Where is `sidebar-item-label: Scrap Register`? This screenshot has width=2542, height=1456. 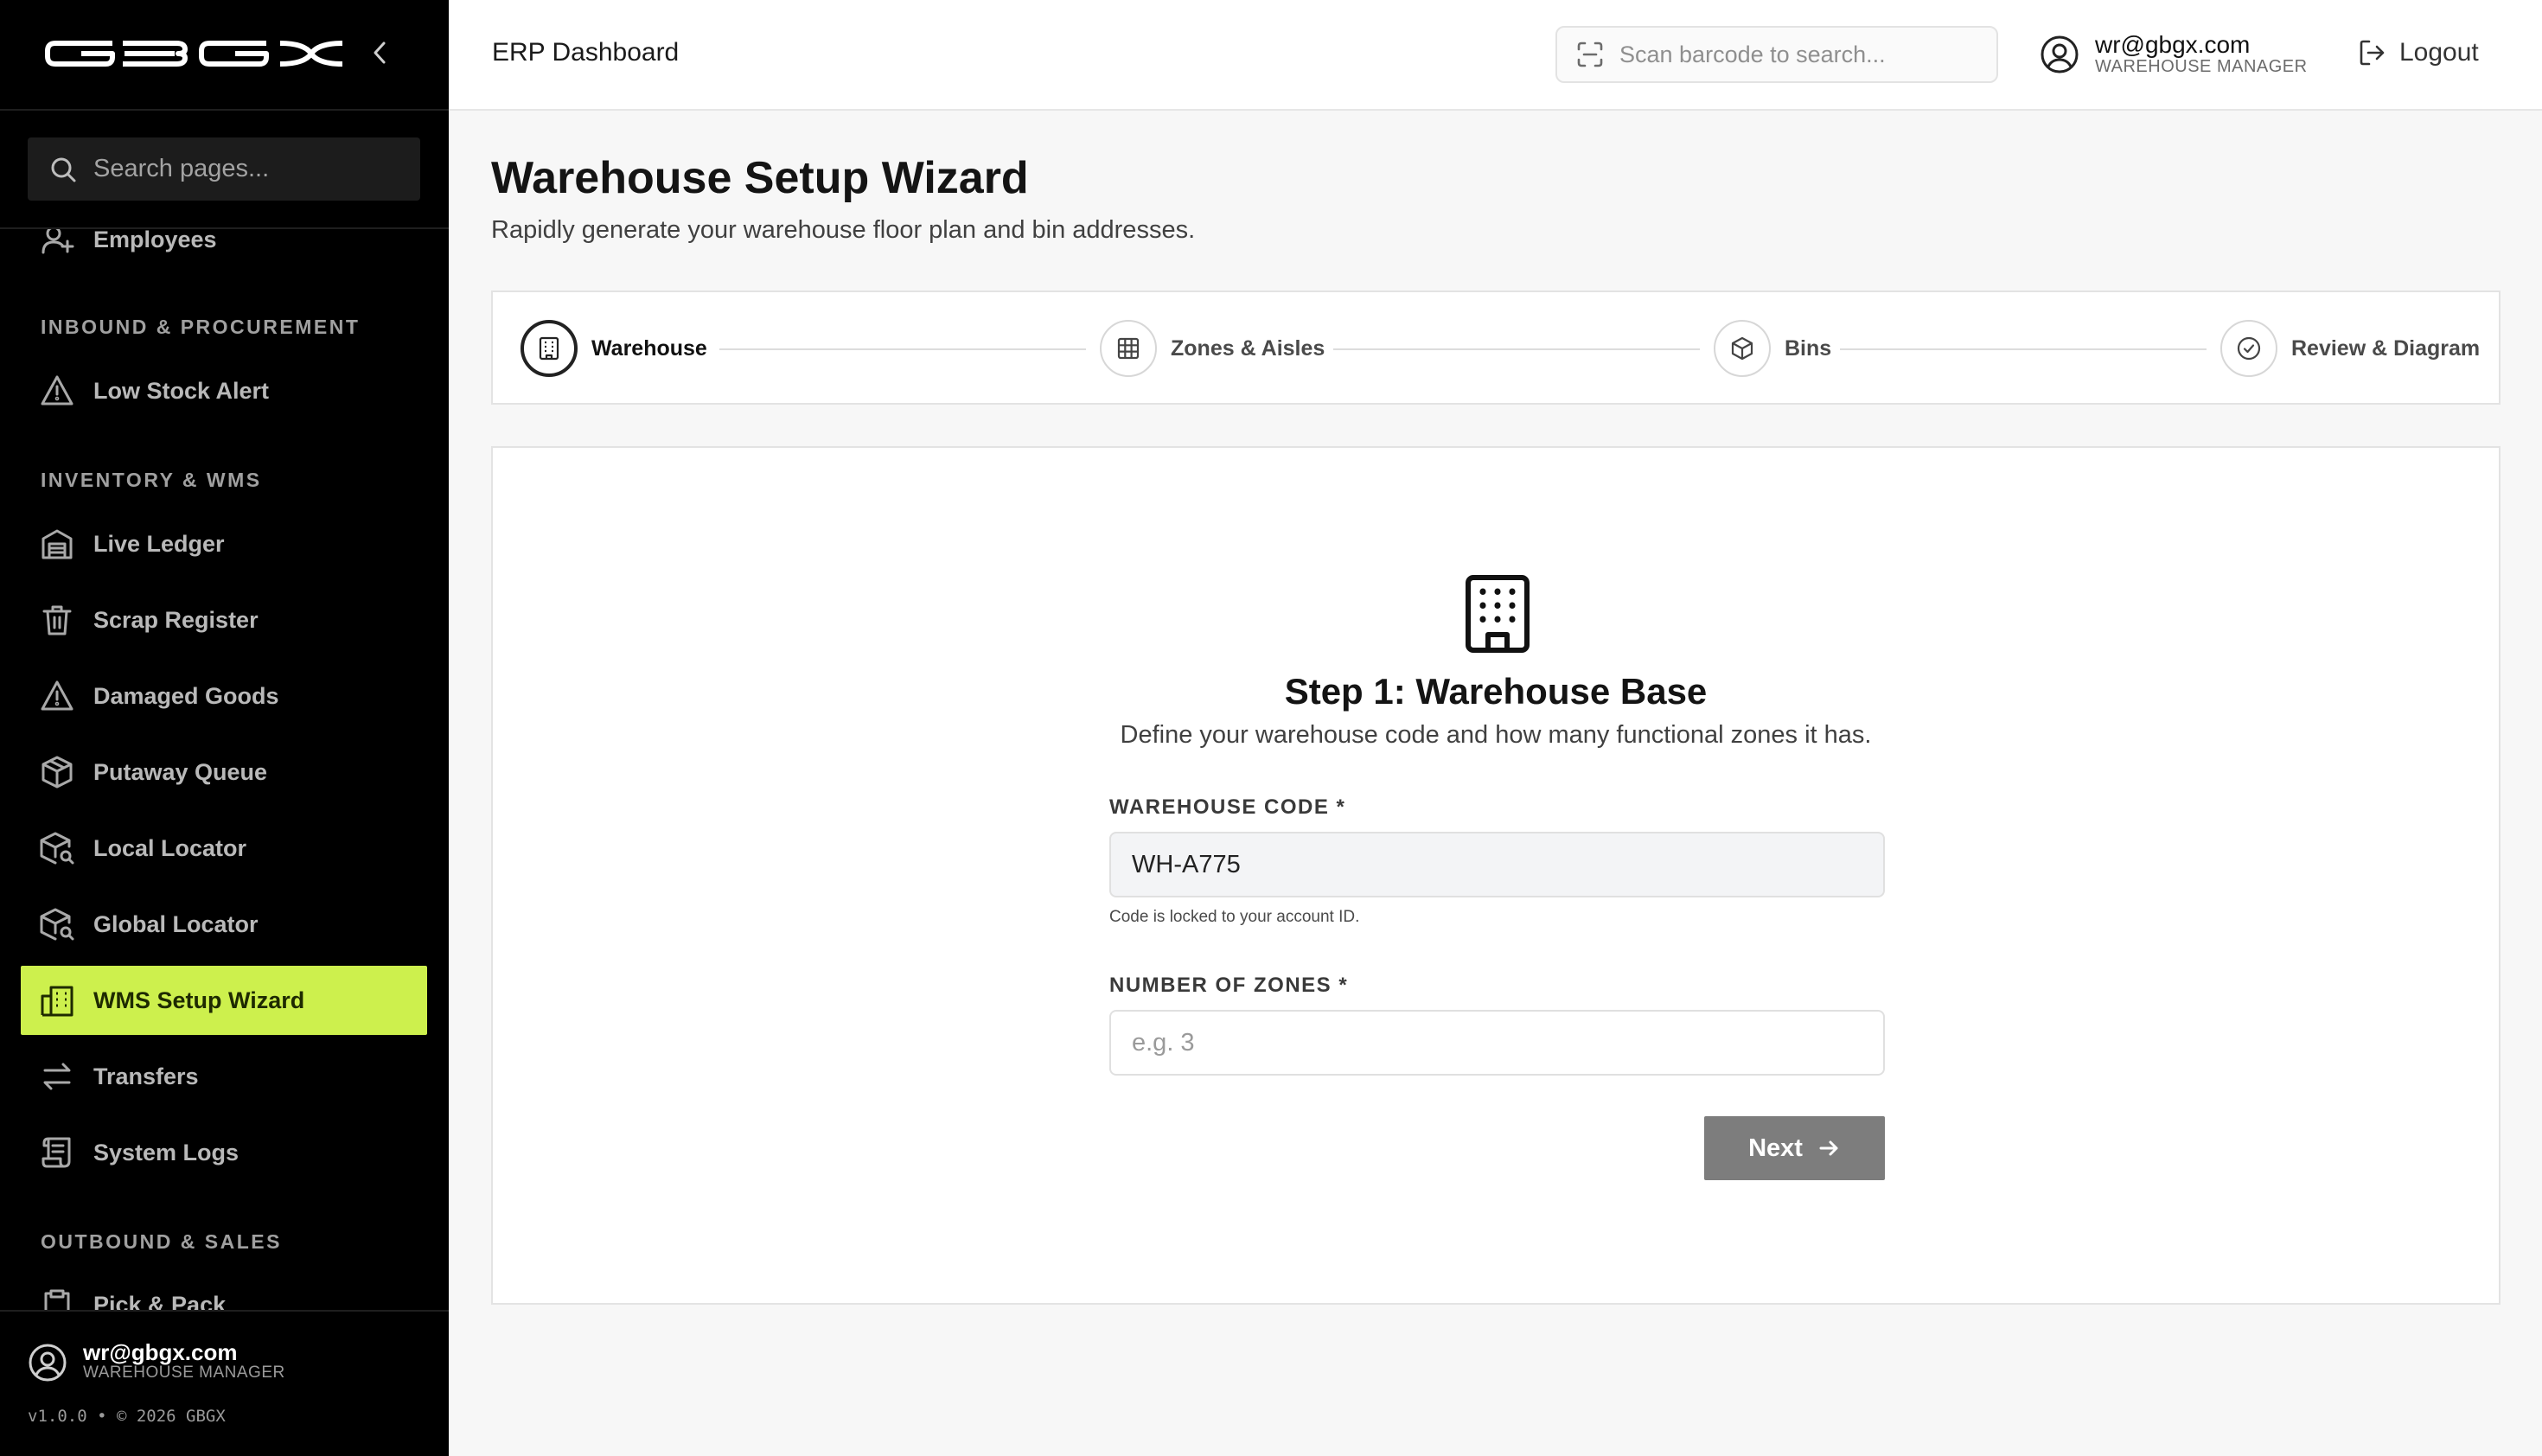
sidebar-item-label: Scrap Register is located at coordinates (176, 620).